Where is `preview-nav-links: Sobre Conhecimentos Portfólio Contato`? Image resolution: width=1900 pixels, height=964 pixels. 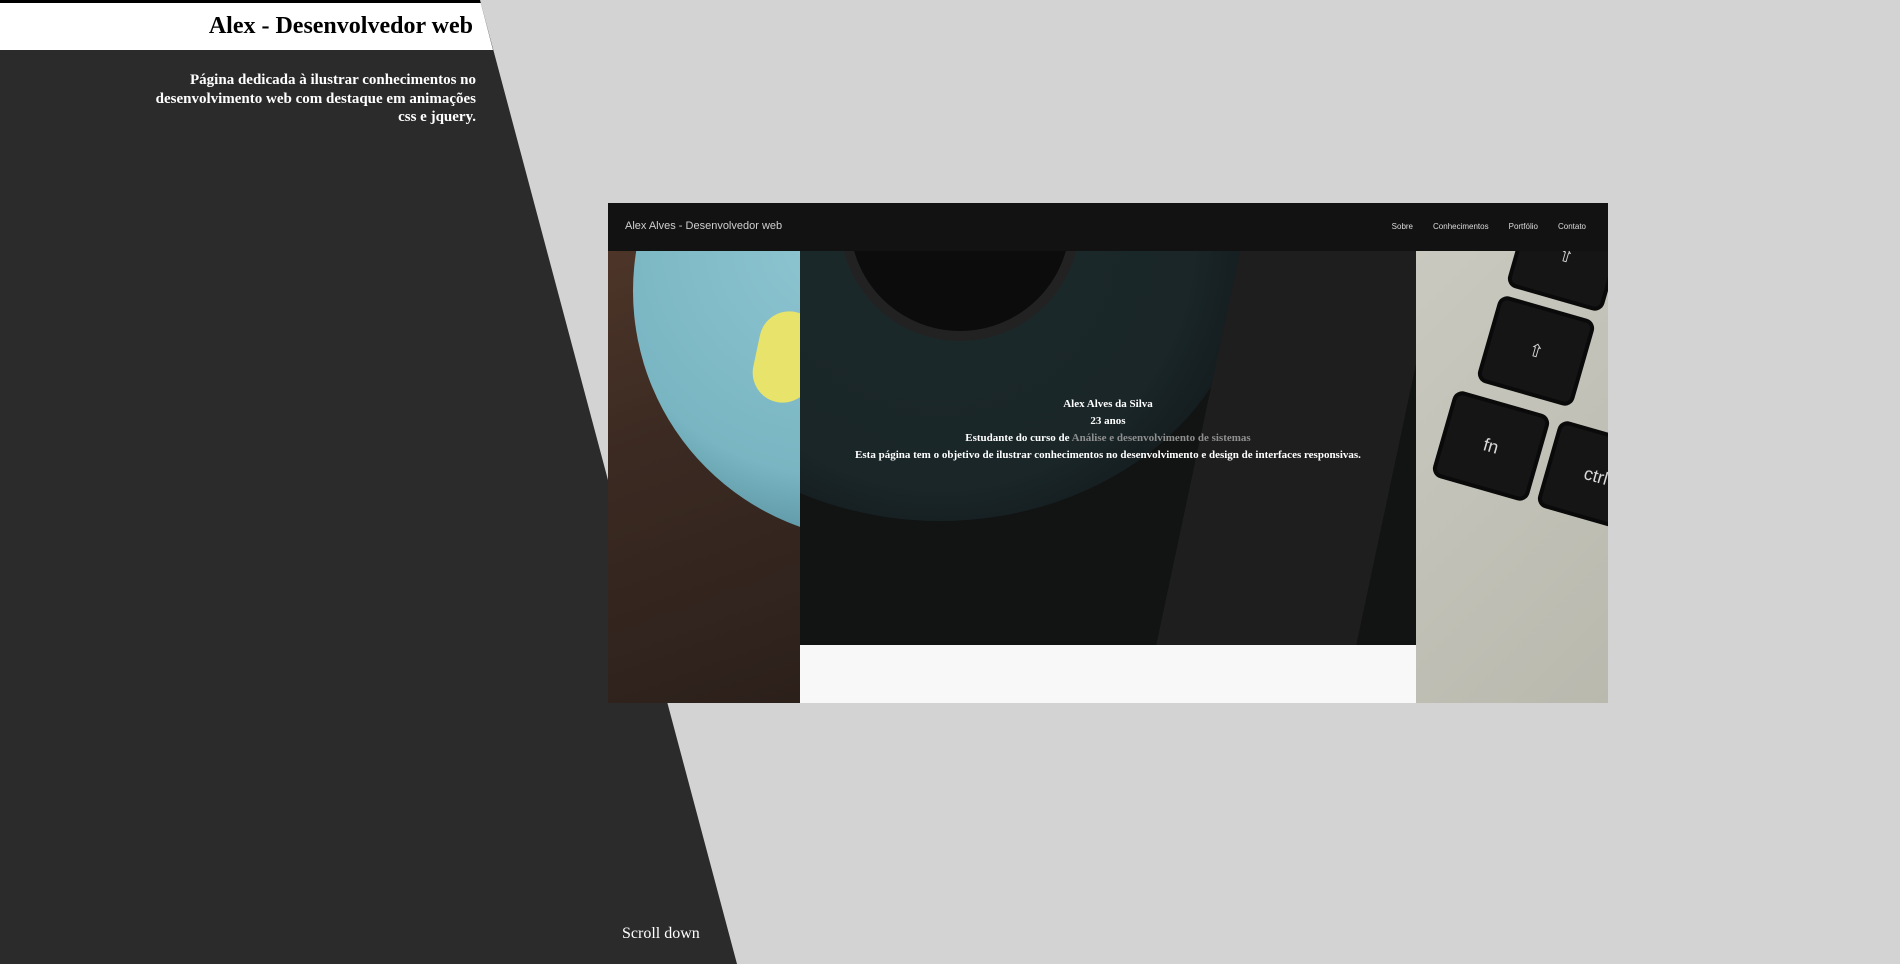
preview-nav-links: Sobre Conhecimentos Portfólio Contato is located at coordinates (1489, 226).